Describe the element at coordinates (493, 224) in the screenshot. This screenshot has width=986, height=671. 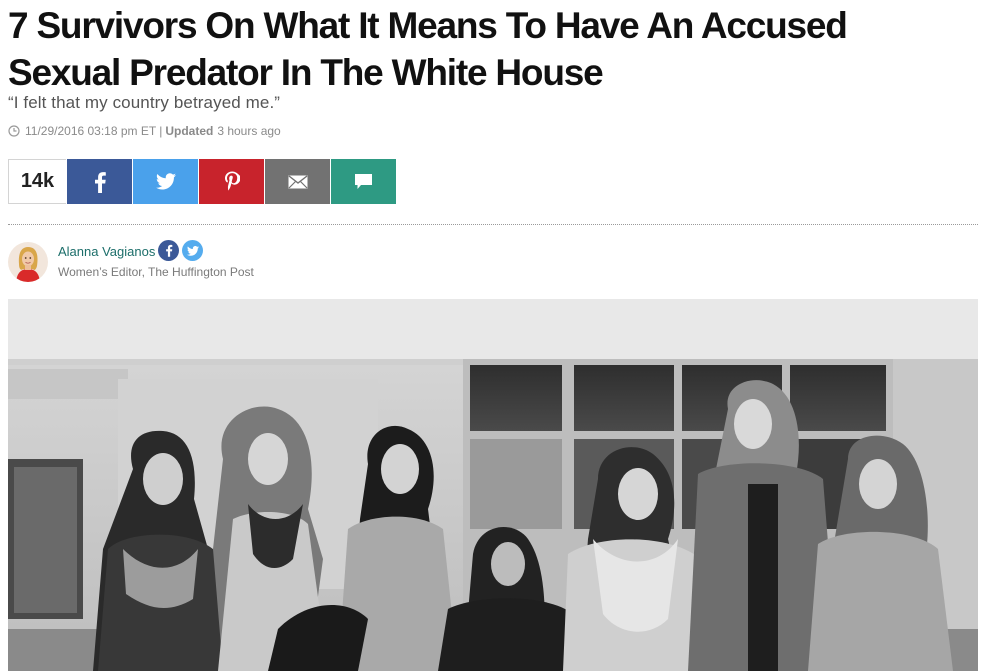
I see `section-divider` at that location.